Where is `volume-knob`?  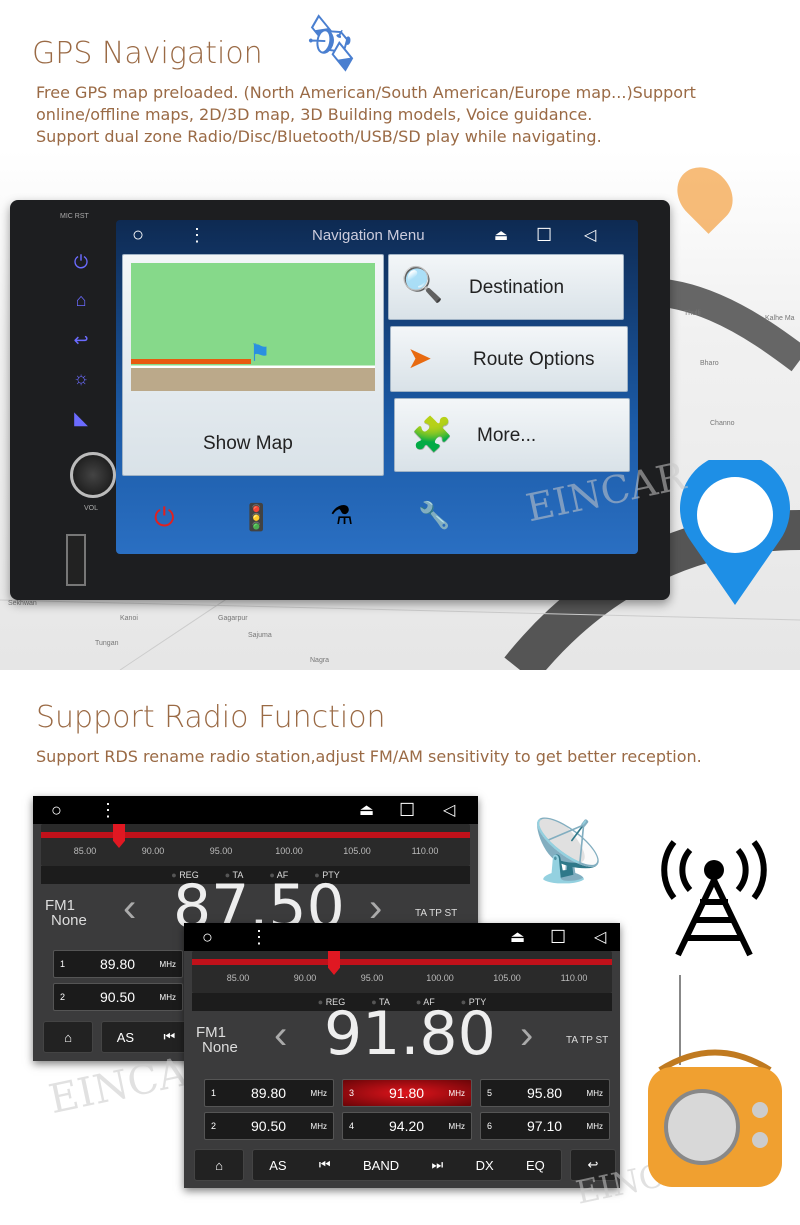
volume-knob is located at coordinates (93, 475).